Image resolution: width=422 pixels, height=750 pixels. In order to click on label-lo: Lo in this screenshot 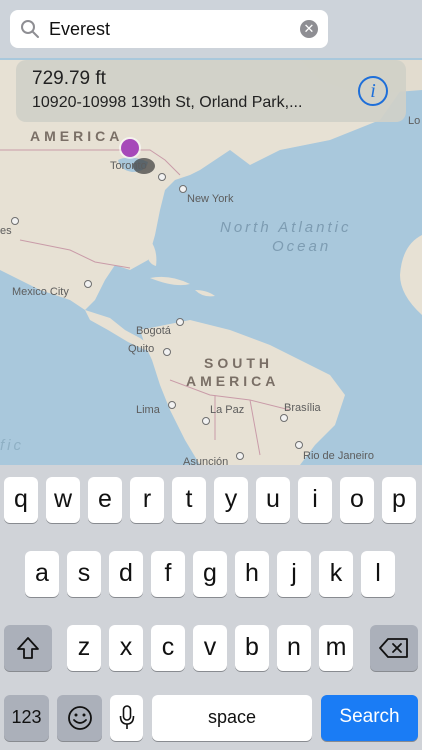, I will do `click(414, 121)`.